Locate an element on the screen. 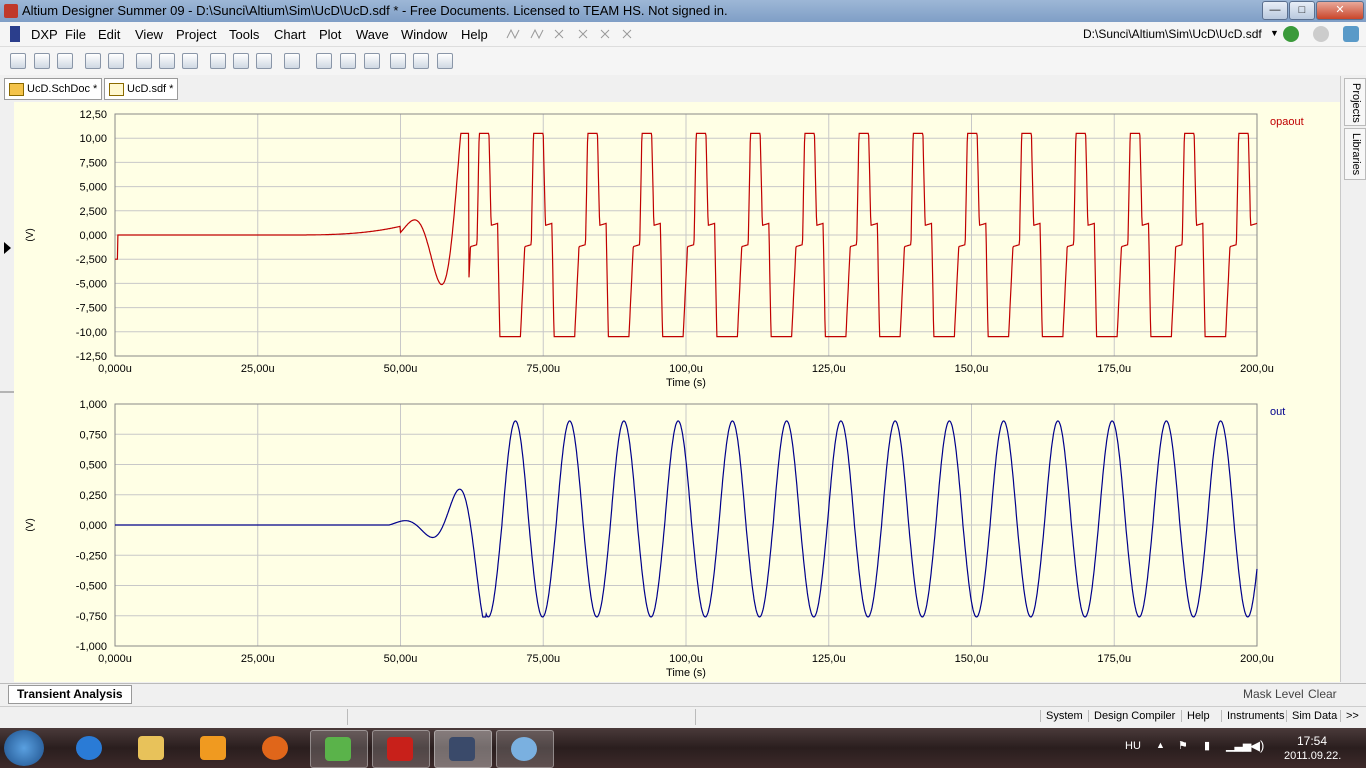 This screenshot has height=768, width=1366. print-preview-icon is located at coordinates (116, 61).